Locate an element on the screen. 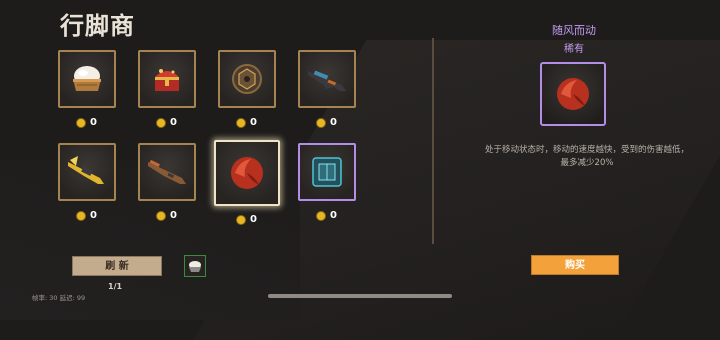 The image size is (720, 340). detail-item-frame is located at coordinates (573, 94).